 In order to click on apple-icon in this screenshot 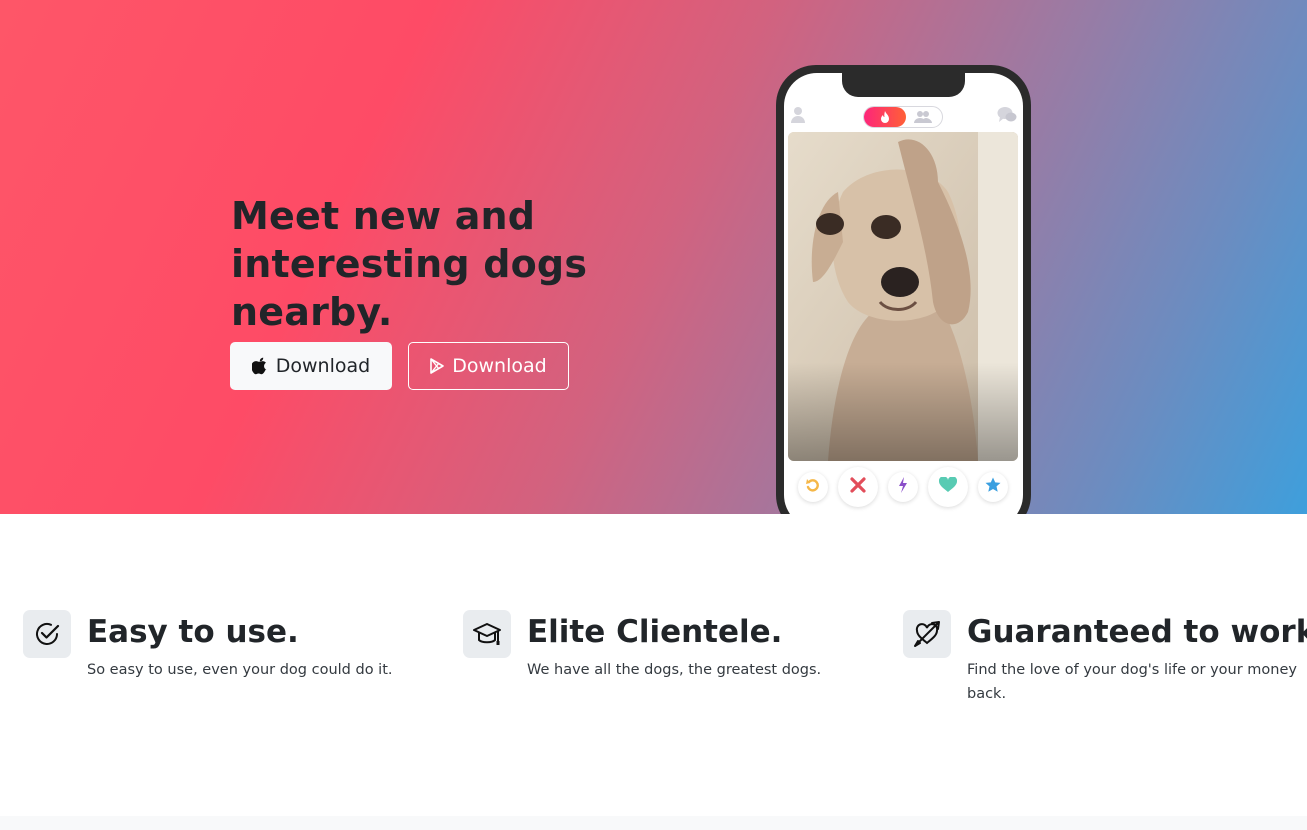, I will do `click(259, 366)`.